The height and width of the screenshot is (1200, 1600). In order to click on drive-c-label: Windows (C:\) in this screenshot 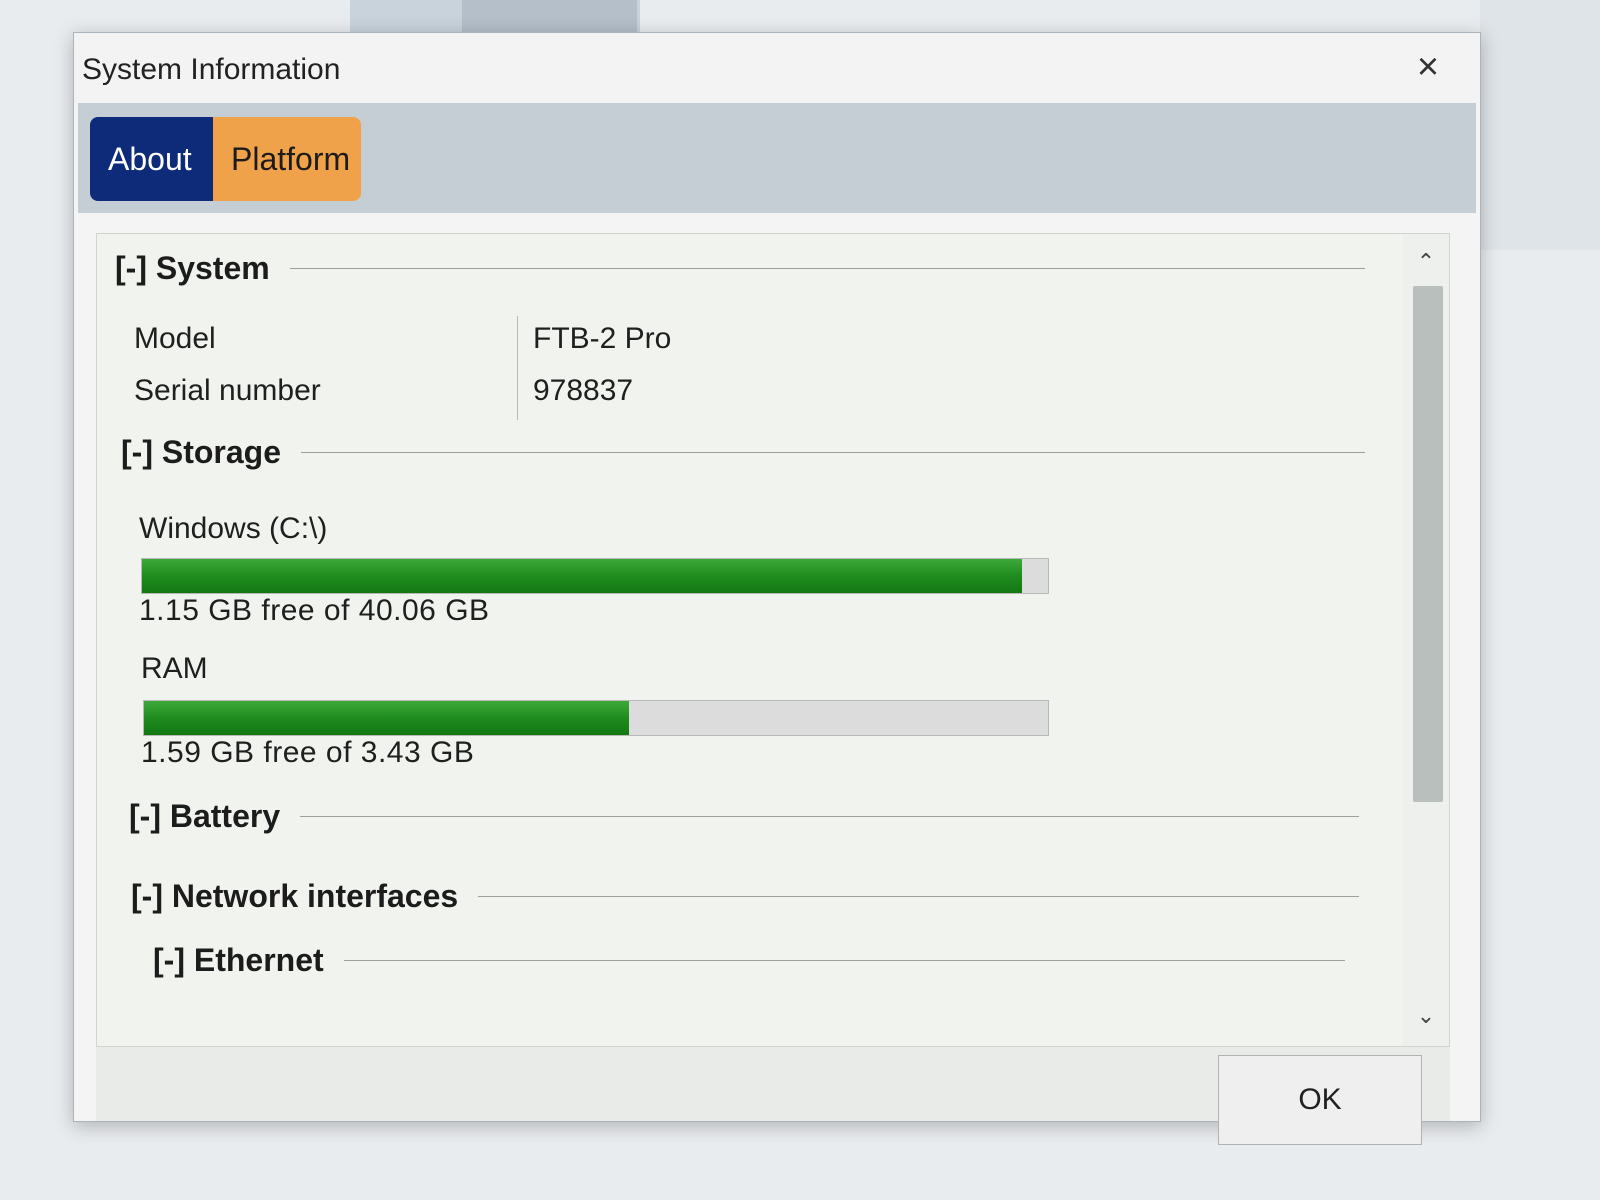, I will do `click(233, 528)`.